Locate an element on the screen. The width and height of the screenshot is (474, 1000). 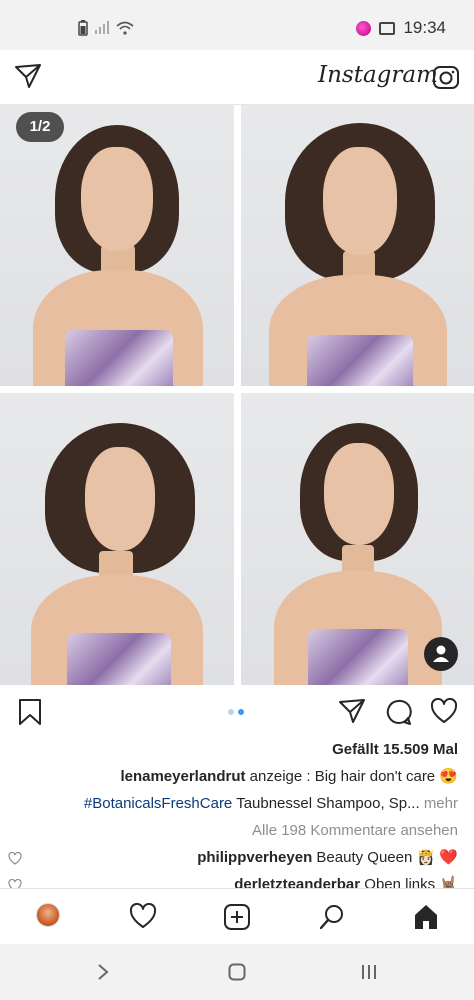
view-all-comments-link: Alle 198 Kommentare ansehen is located at coordinates (233, 830).